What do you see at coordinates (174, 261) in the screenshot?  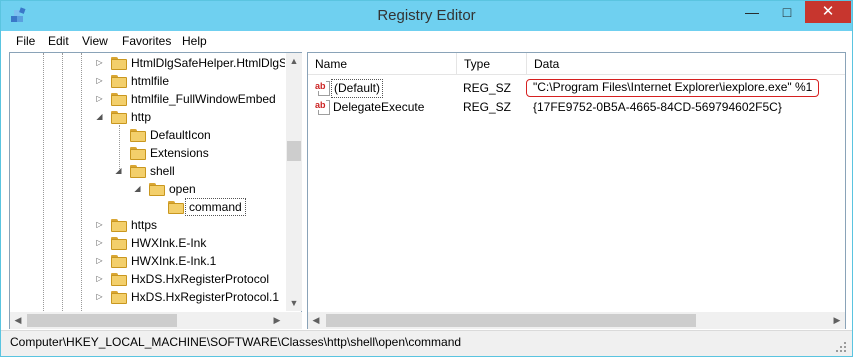 I see `tree-item-label: HWXInk.E-Ink.1` at bounding box center [174, 261].